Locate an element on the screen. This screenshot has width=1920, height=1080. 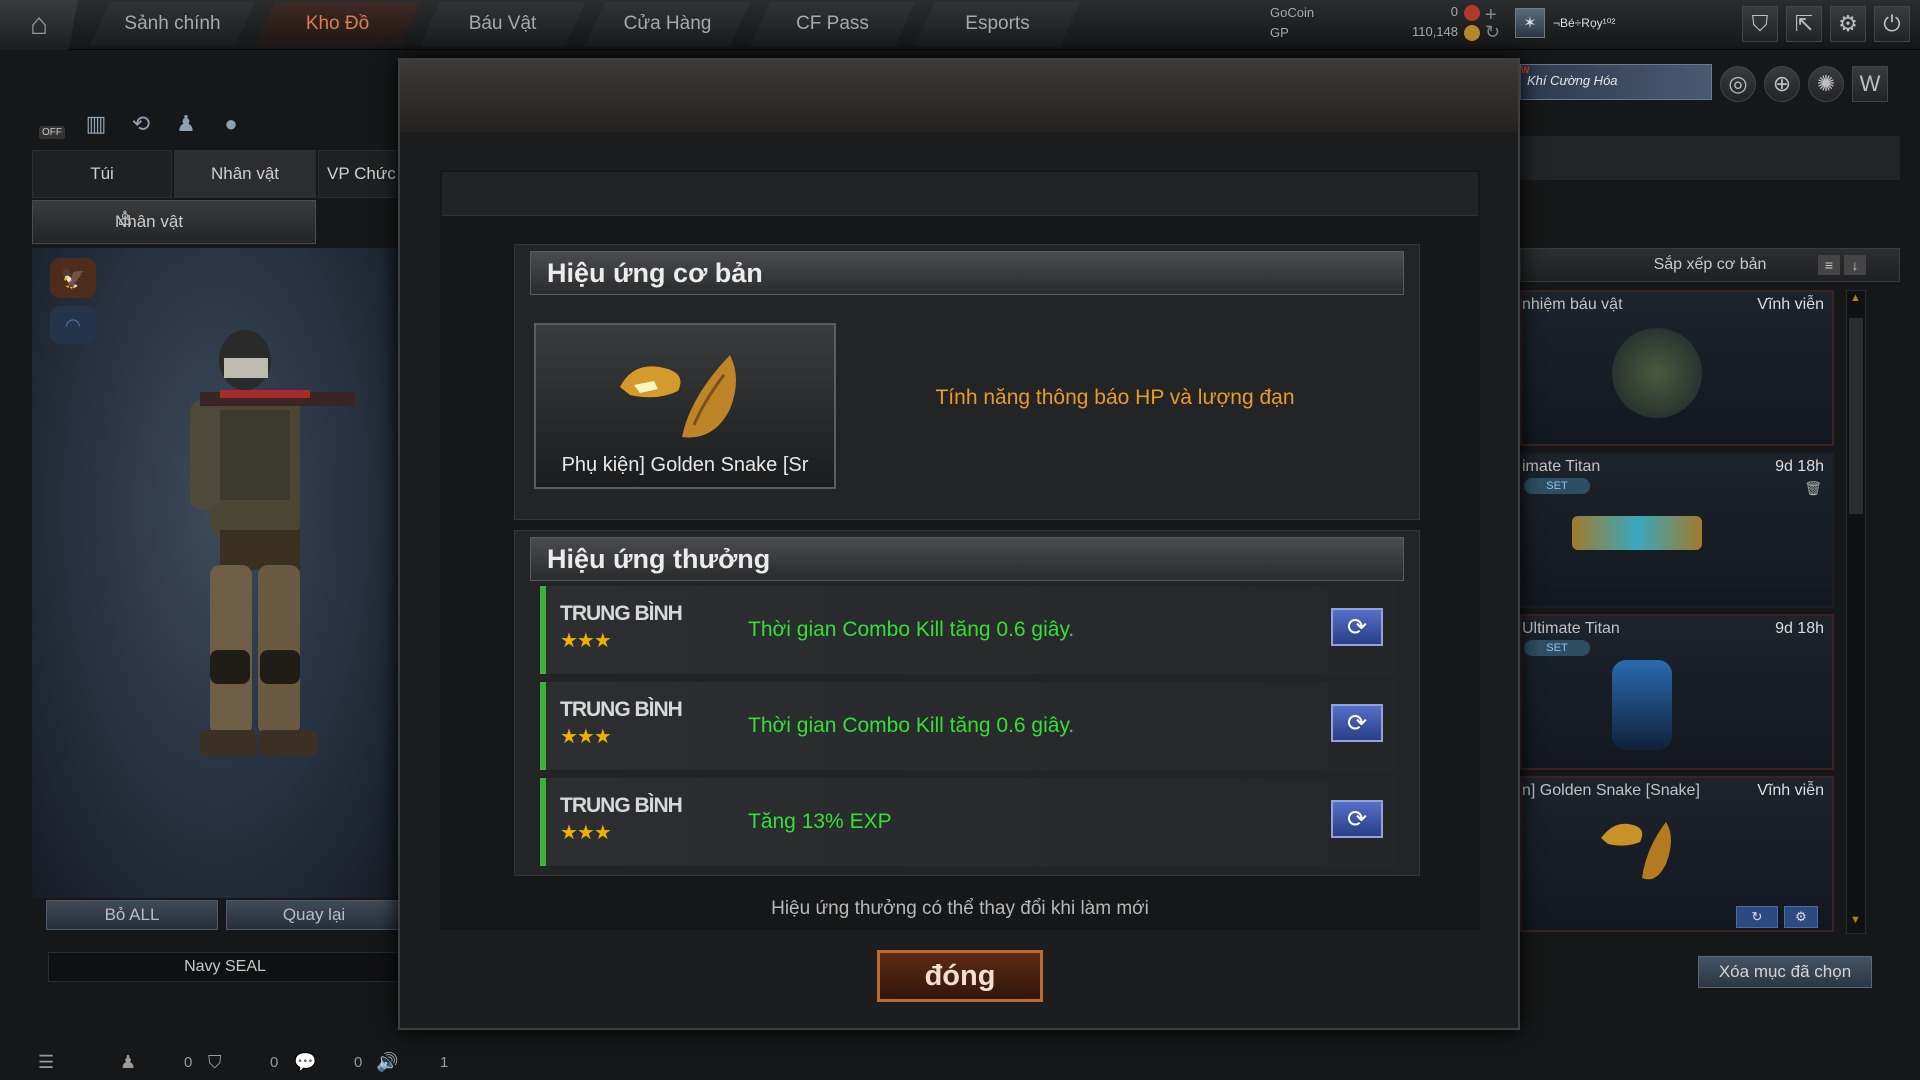
hawk-icon: 🦅 is located at coordinates (73, 278).